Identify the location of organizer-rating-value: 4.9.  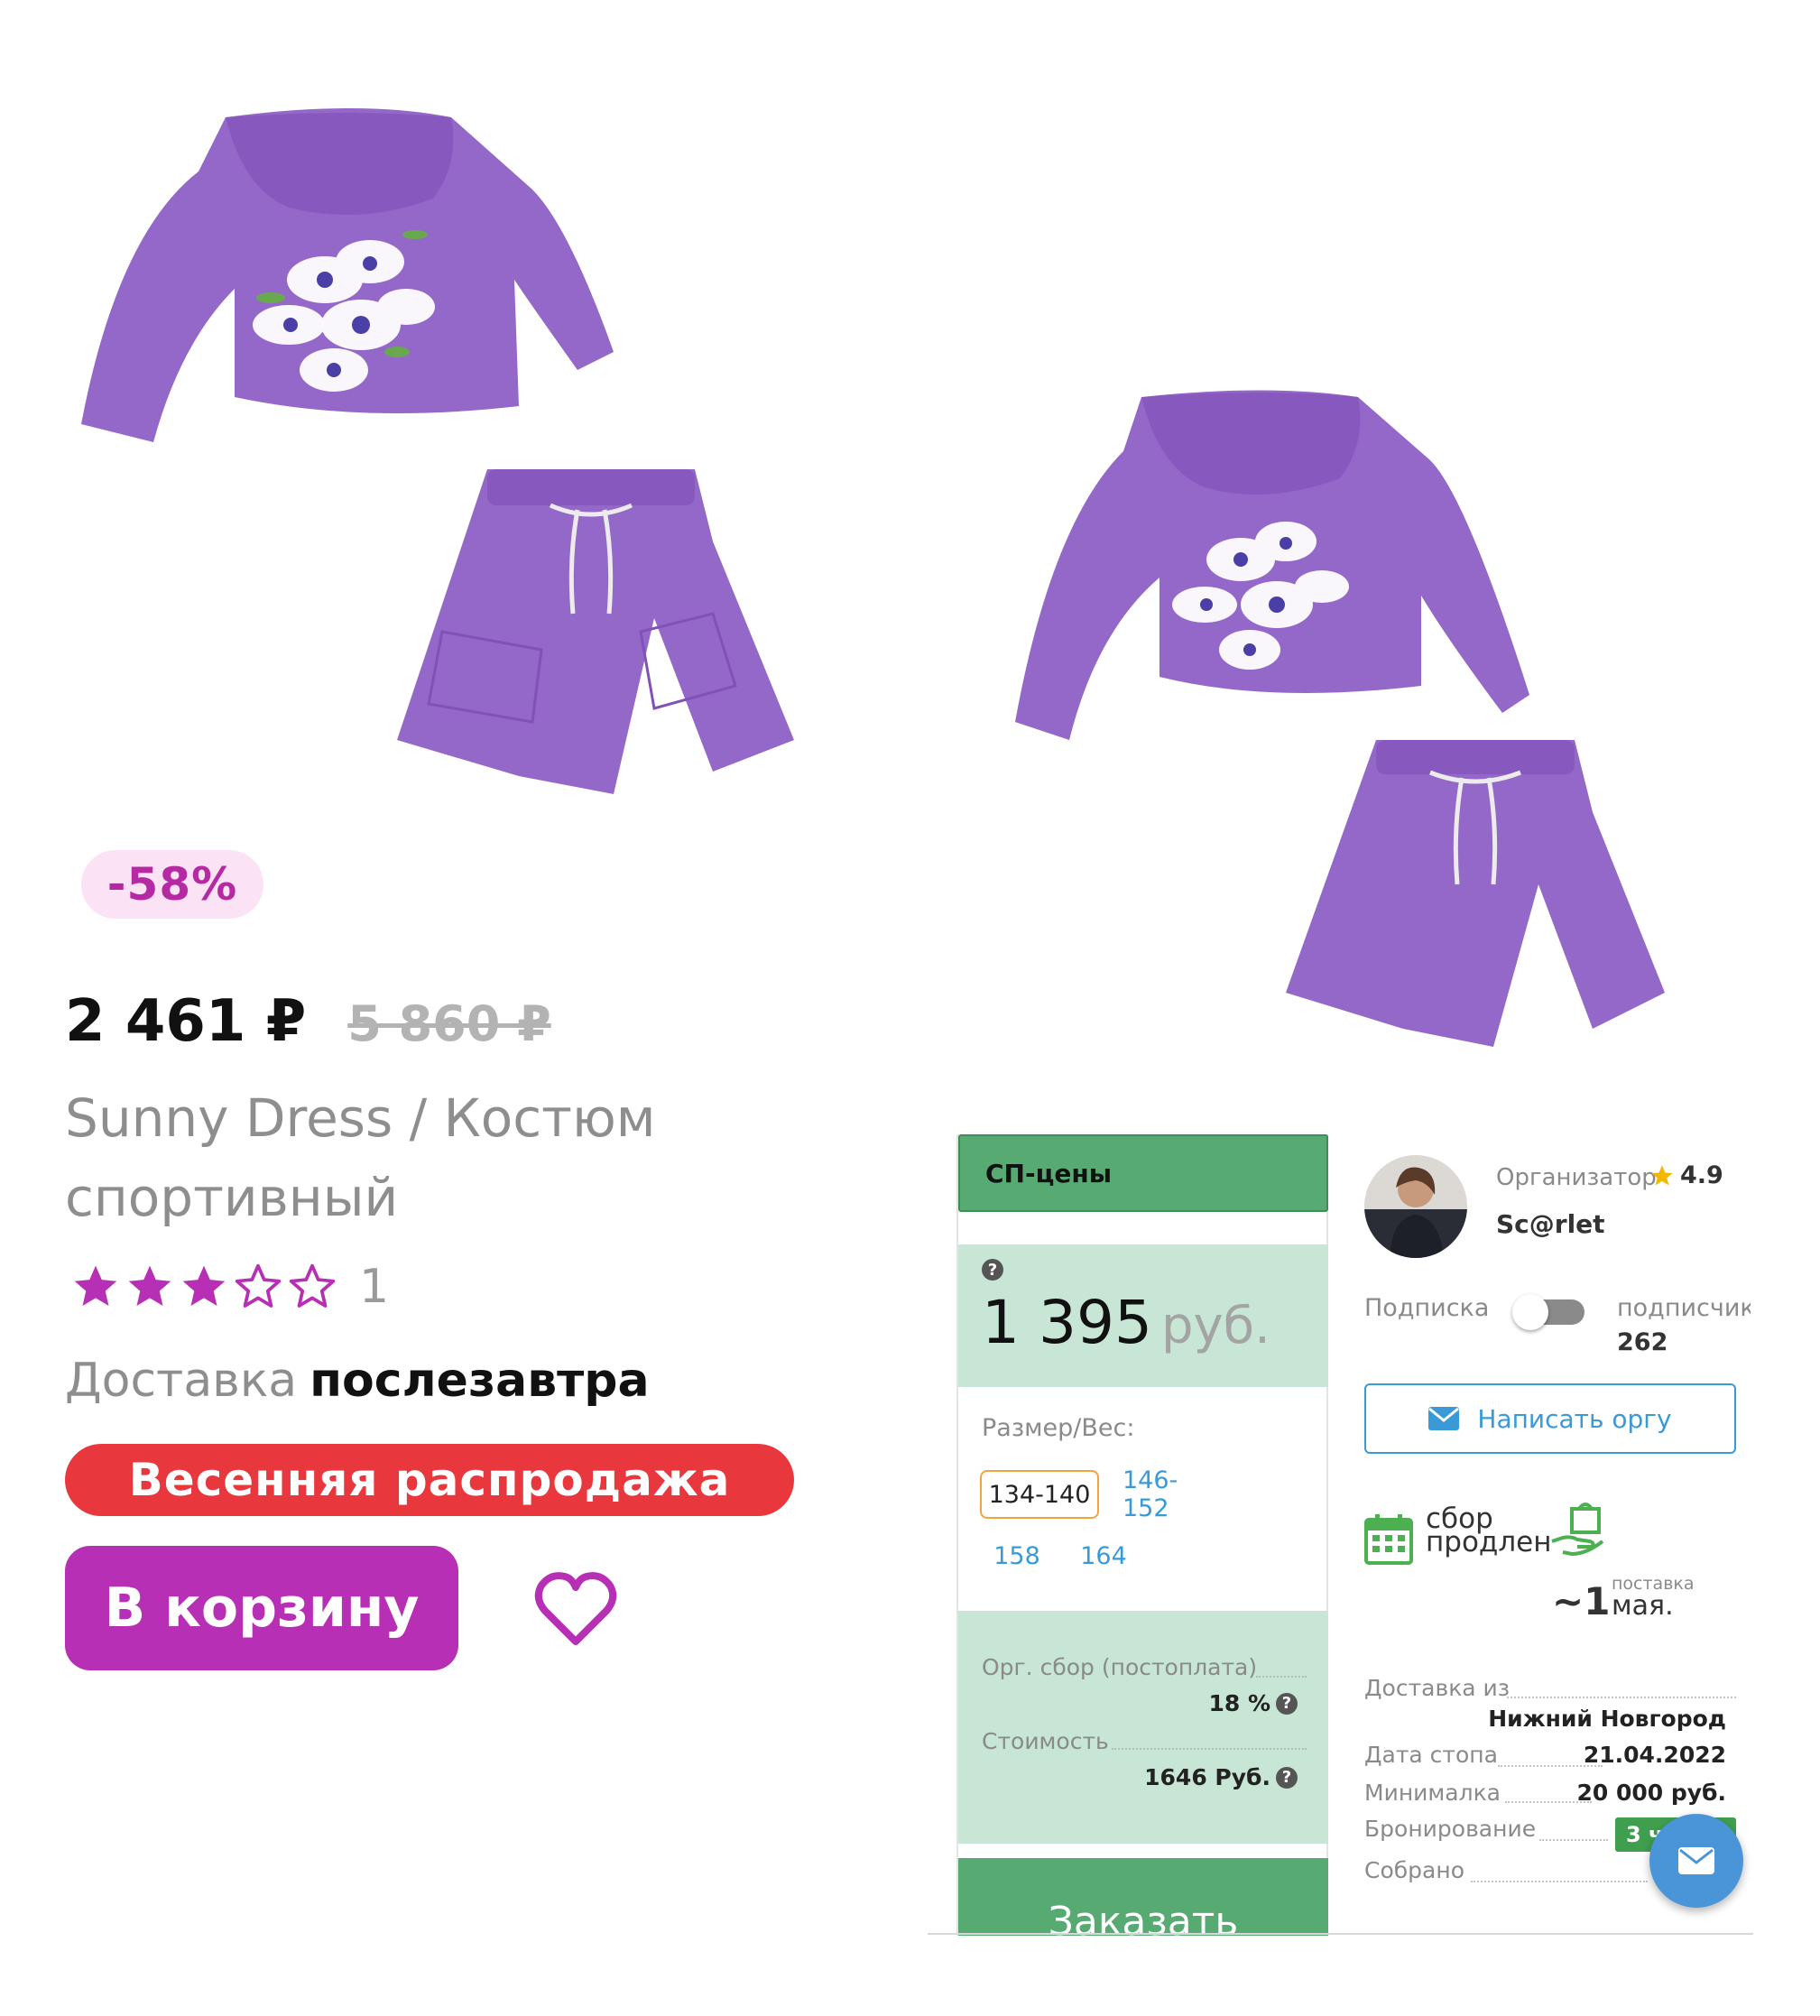
(1702, 1175).